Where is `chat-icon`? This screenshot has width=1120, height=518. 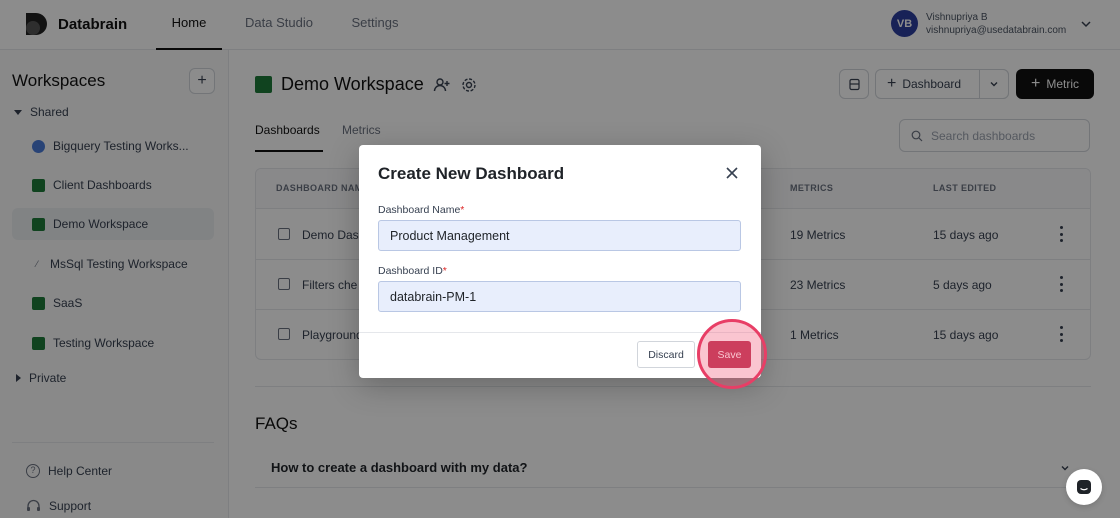 chat-icon is located at coordinates (1084, 487).